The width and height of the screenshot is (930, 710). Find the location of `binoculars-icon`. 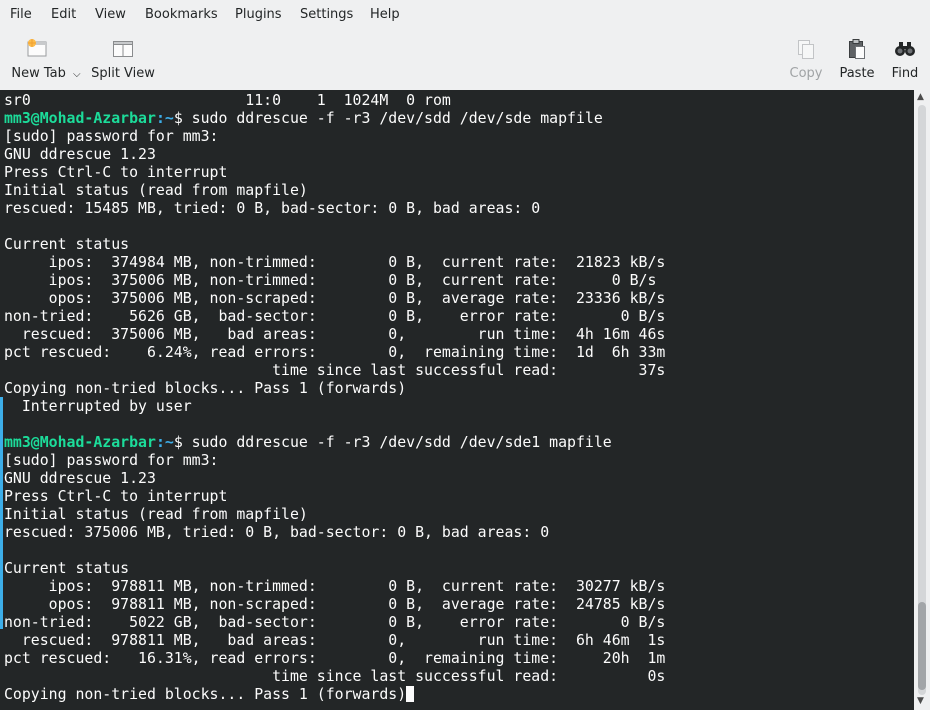

binoculars-icon is located at coordinates (905, 49).